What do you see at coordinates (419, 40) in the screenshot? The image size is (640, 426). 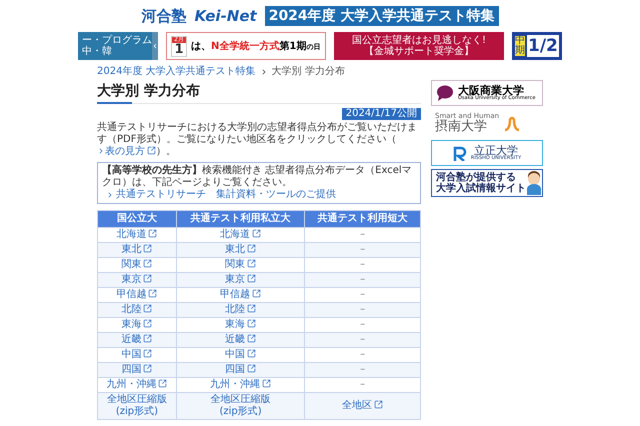 I see `banner-text: 国公立志望者はお見逃しなく!` at bounding box center [419, 40].